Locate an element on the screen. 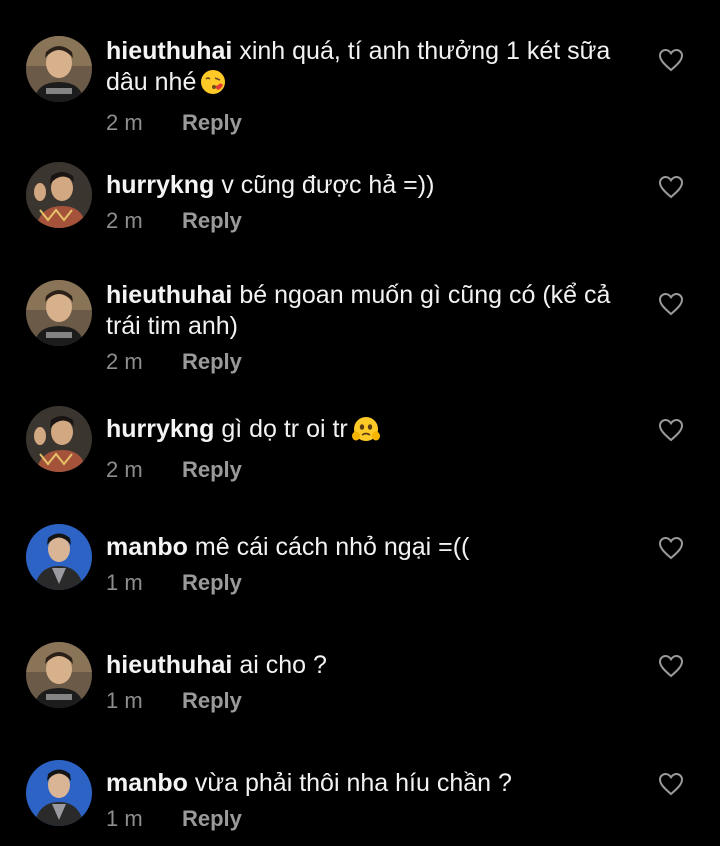  face-holding-back-tears-emoji-icon is located at coordinates (365, 433).